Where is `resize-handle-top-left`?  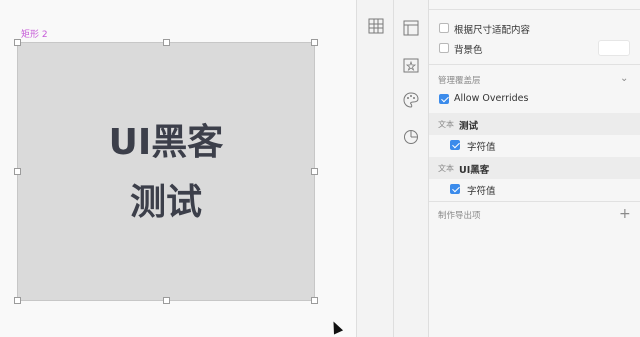
resize-handle-top-left is located at coordinates (17, 42).